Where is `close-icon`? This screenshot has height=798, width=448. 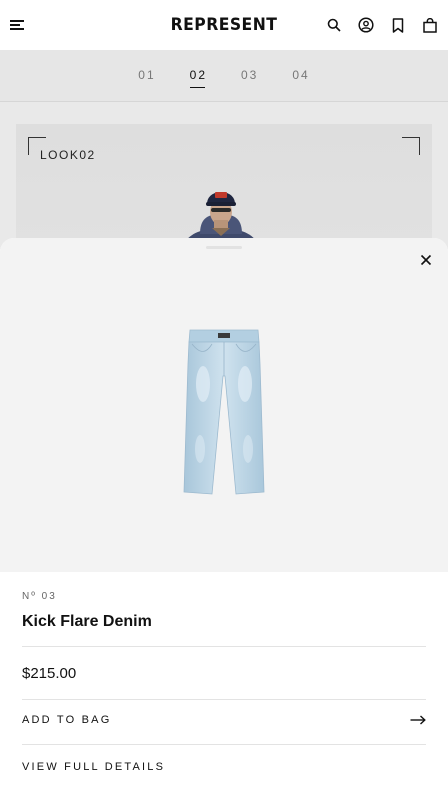
close-icon is located at coordinates (426, 260).